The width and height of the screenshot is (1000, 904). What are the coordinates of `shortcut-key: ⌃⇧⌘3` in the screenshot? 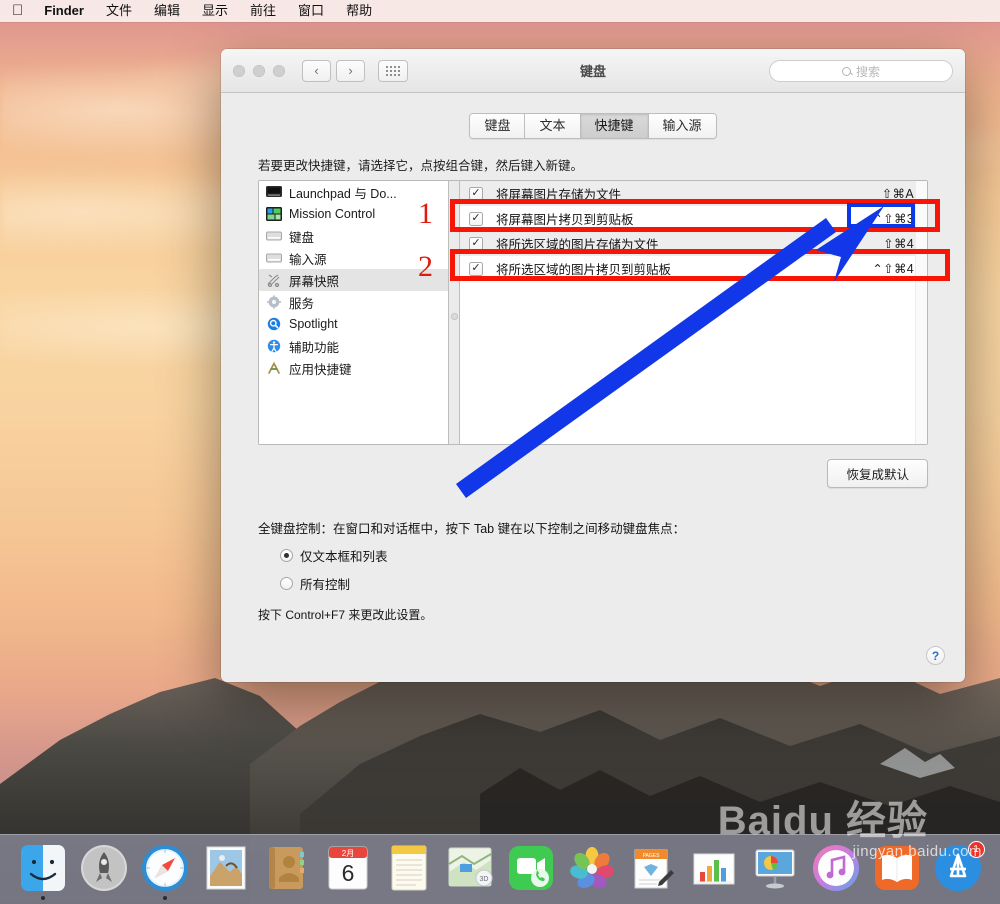 It's located at (895, 218).